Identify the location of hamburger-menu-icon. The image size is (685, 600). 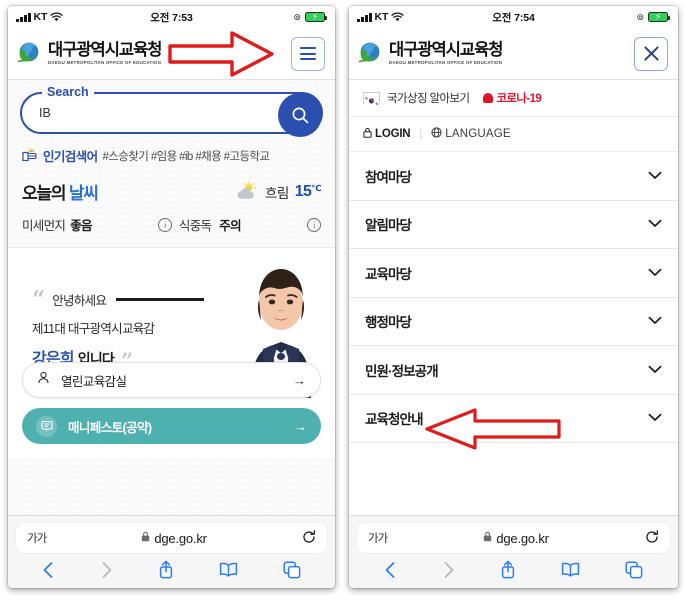
(308, 53).